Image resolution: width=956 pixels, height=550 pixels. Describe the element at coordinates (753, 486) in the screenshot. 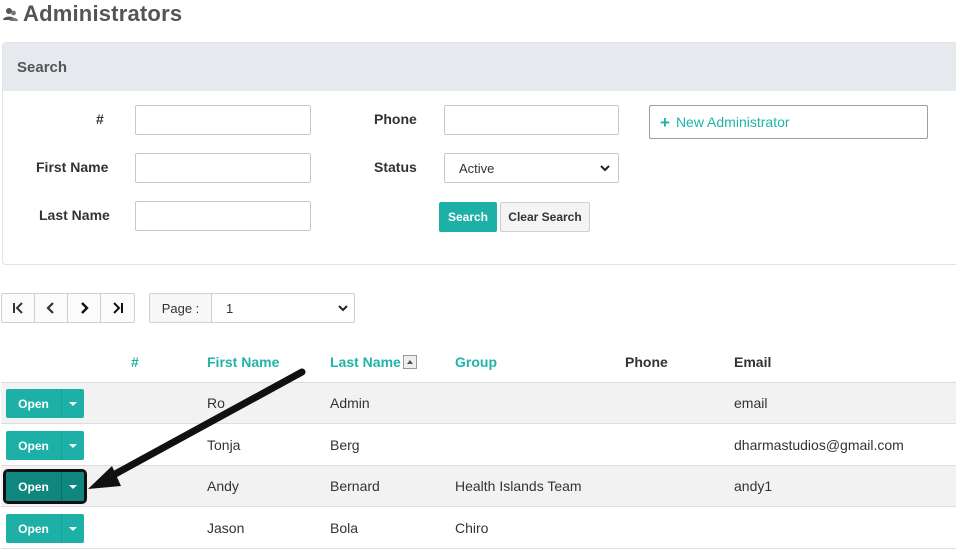

I see `cell-email: andy1` at that location.